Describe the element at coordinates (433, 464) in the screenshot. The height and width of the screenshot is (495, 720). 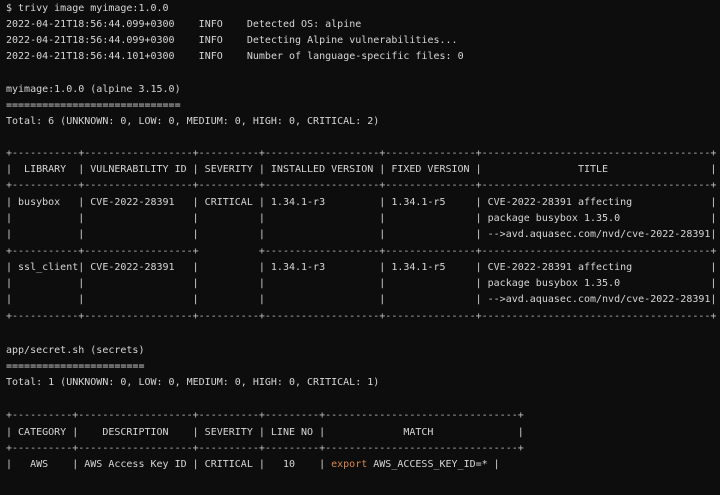
I see `match-value: AWS_ACCESS_KEY_ID=* |` at that location.